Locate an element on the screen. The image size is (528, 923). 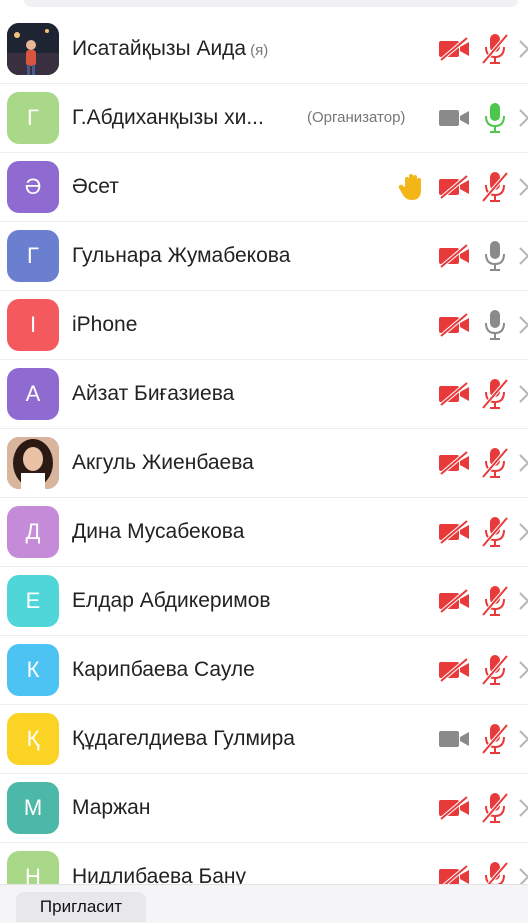
participant-row: Қ Құдагелдиева Гулмира is located at coordinates (264, 739).